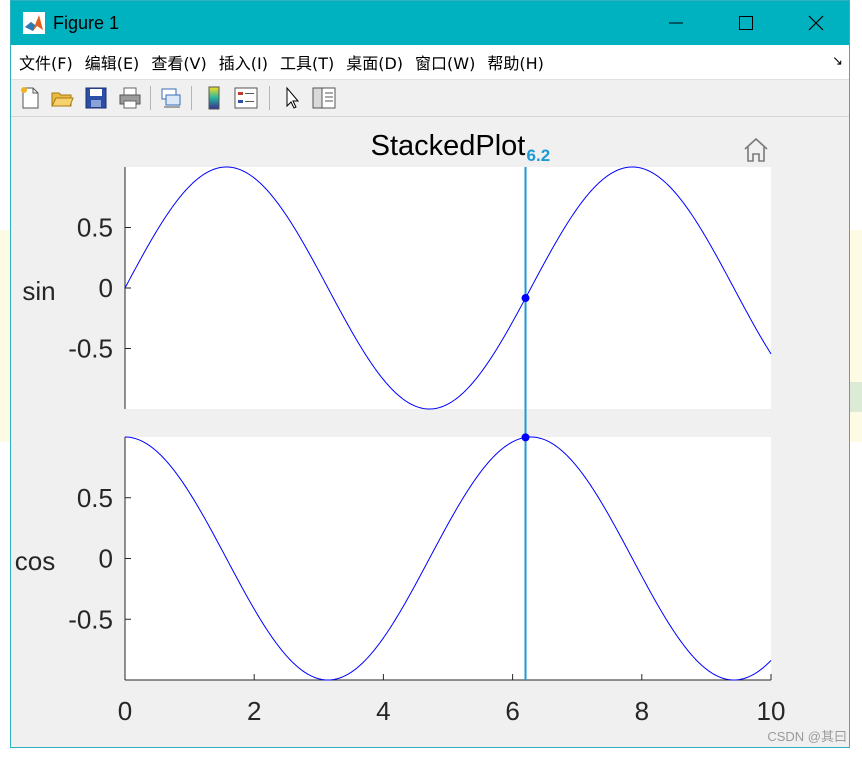 The image size is (862, 760). Describe the element at coordinates (125, 711) in the screenshot. I see `x-tick-label: 0` at that location.